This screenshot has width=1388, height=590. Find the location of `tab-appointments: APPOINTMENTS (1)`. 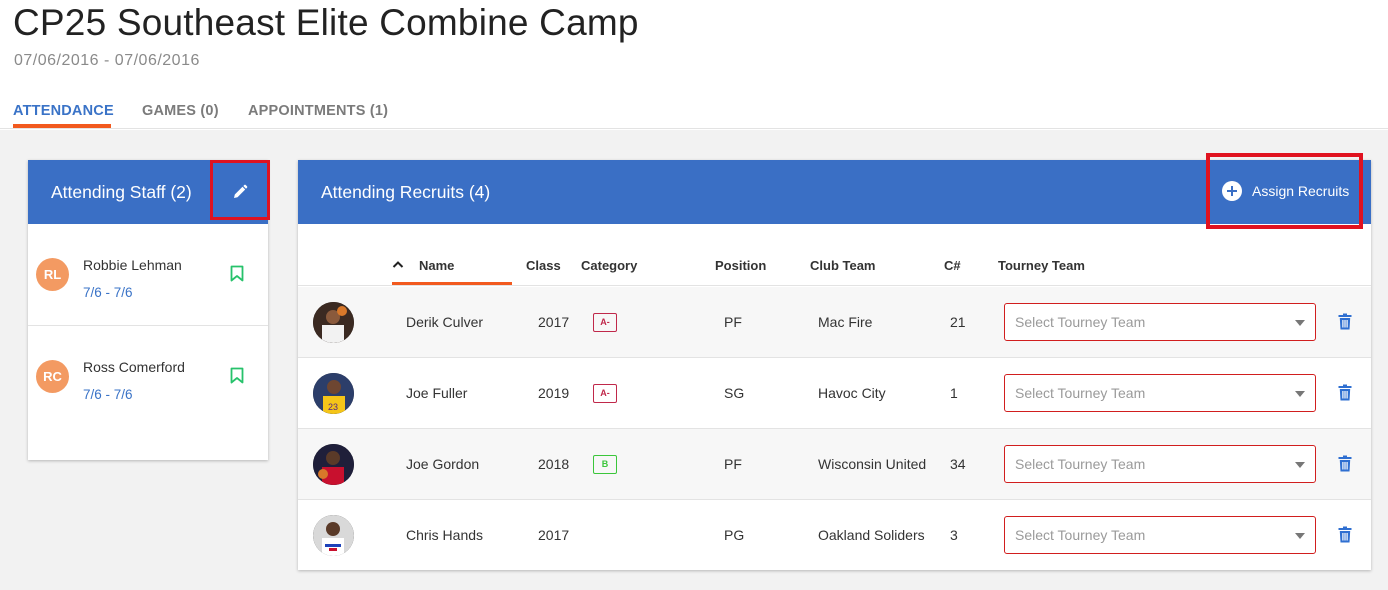

tab-appointments: APPOINTMENTS (1) is located at coordinates (318, 111).